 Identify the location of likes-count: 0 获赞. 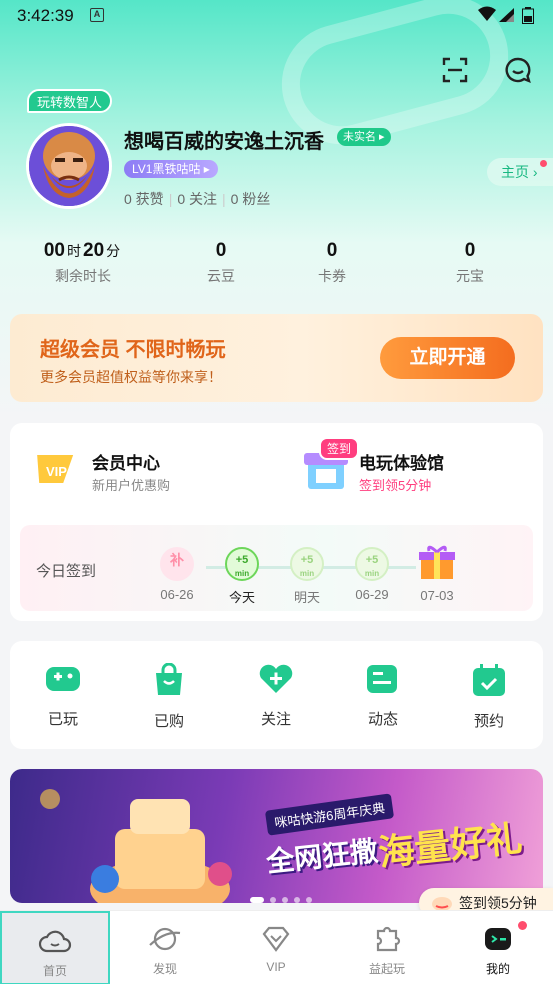
(144, 199).